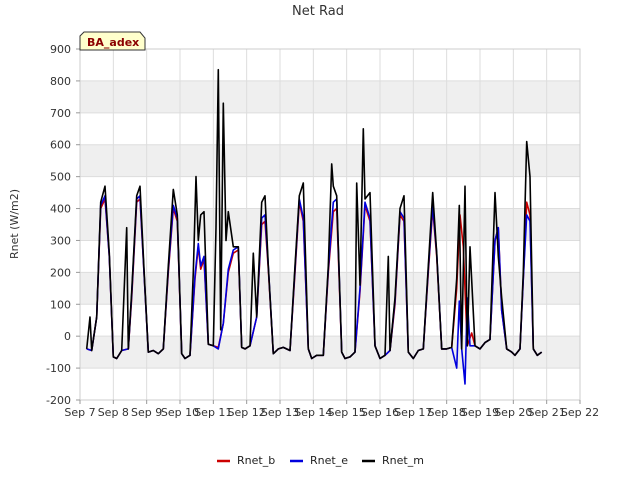 The image size is (640, 480). What do you see at coordinates (60, 81) in the screenshot?
I see `y-tick-label: 800` at bounding box center [60, 81].